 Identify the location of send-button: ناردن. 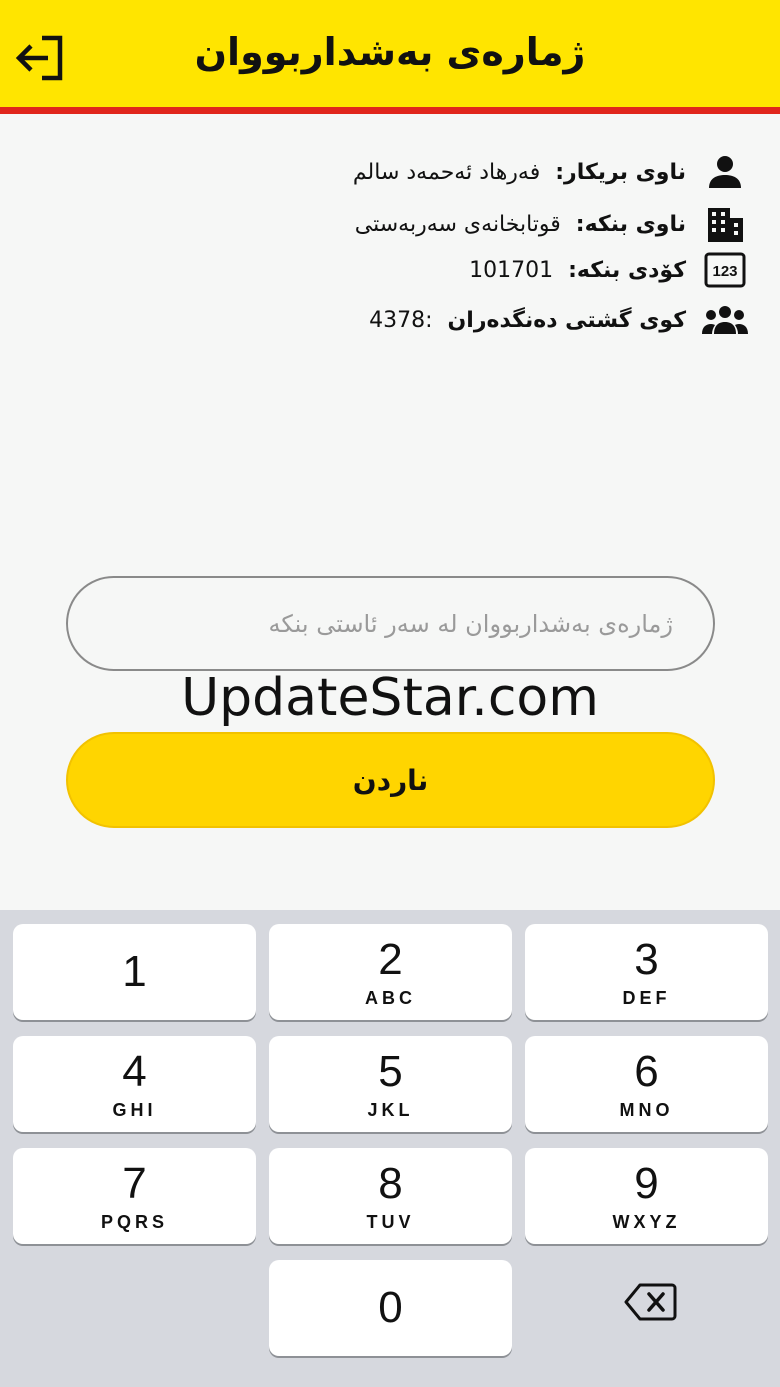
(390, 780).